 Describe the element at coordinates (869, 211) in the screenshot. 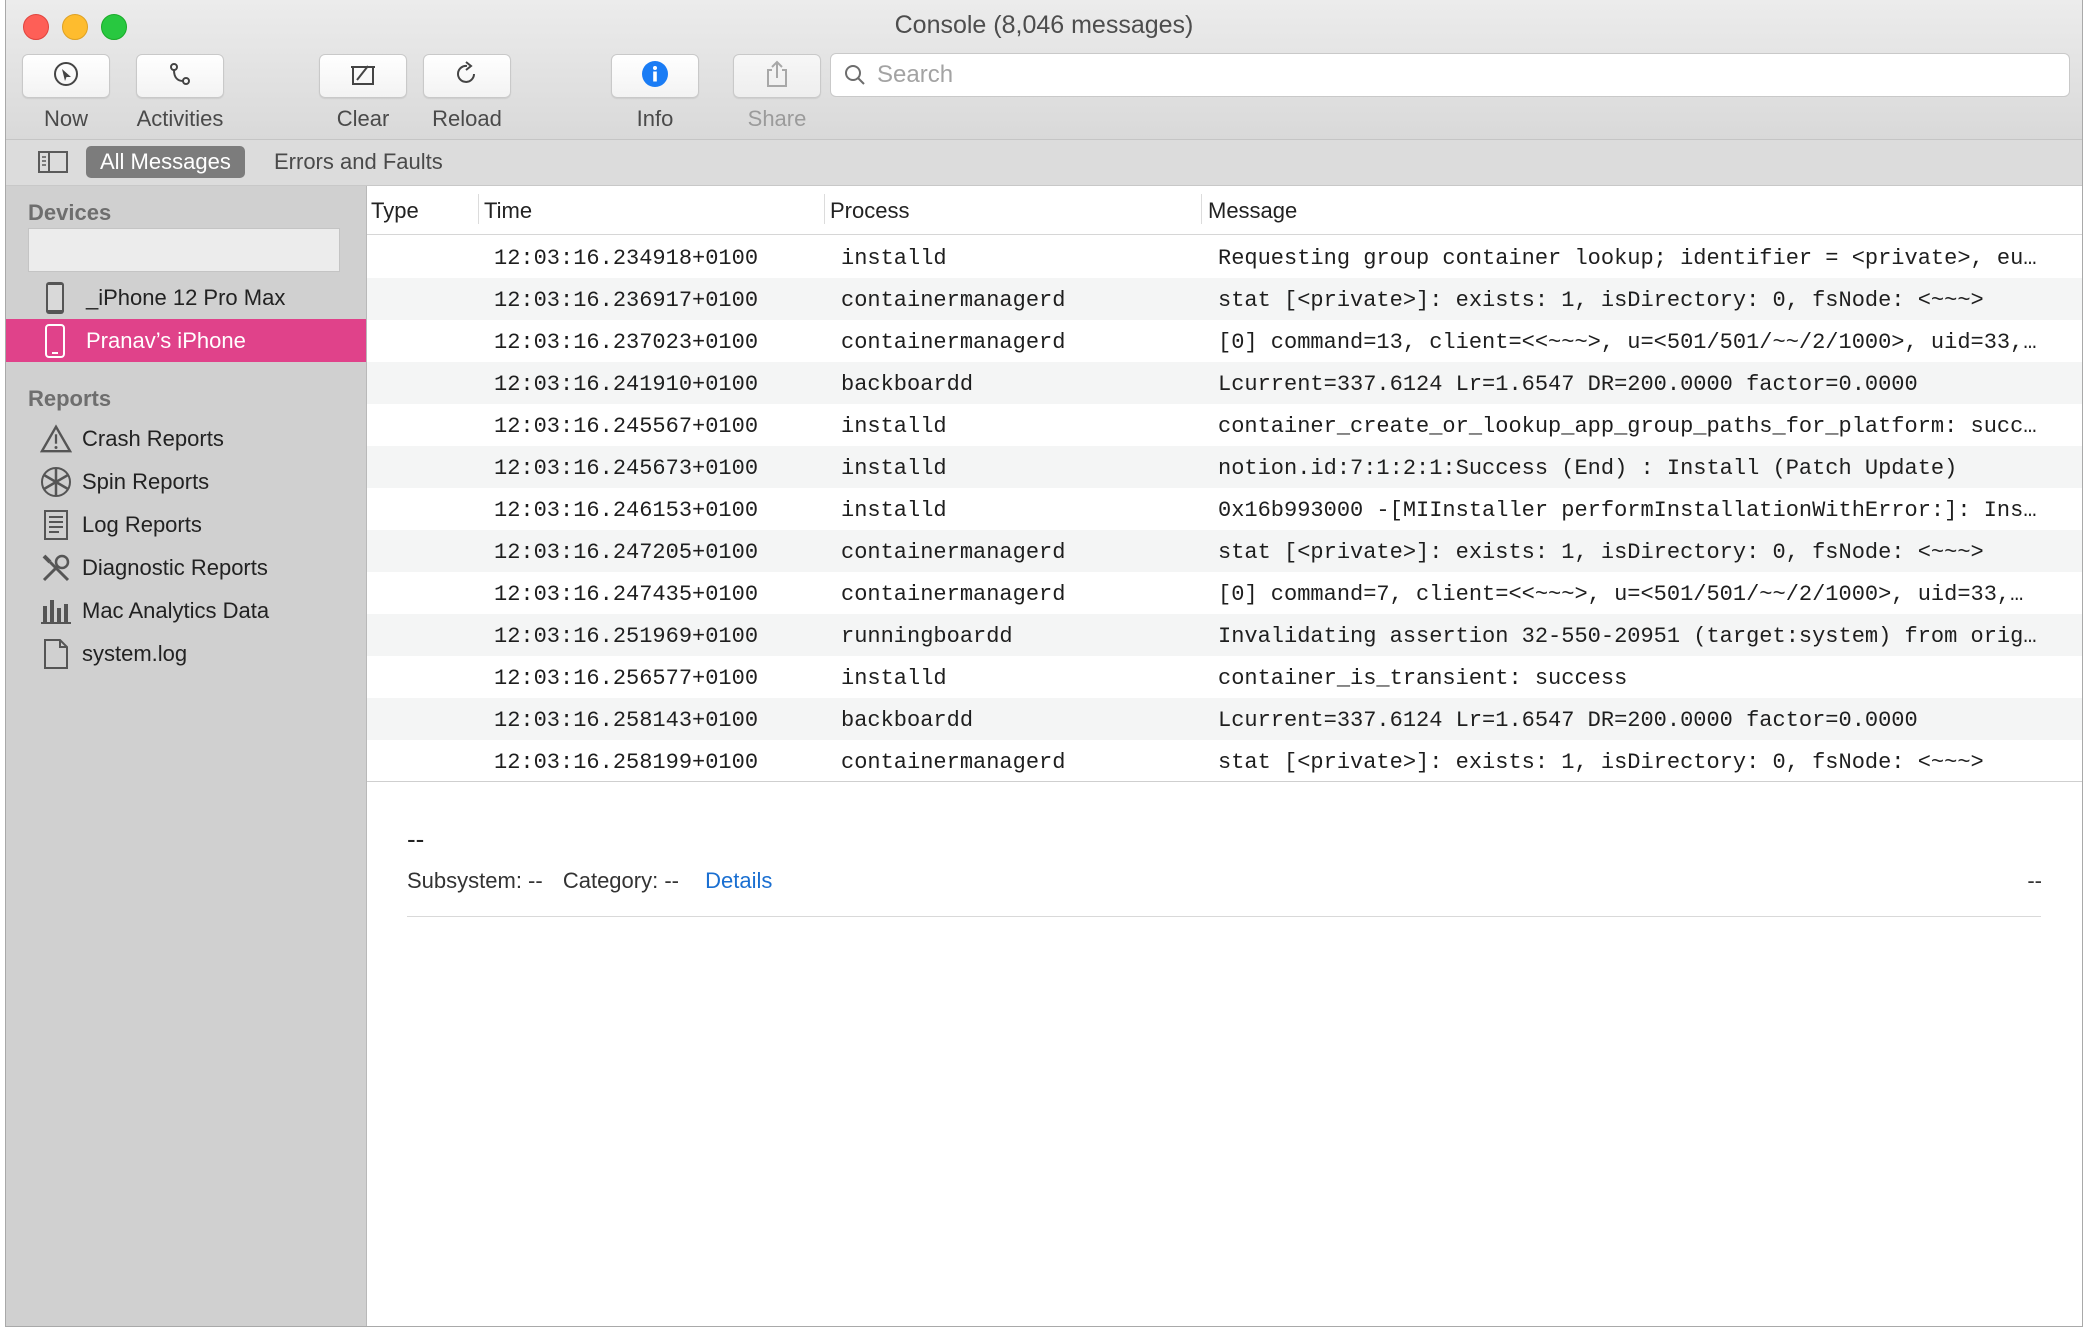

I see `column-header-process: Process` at that location.